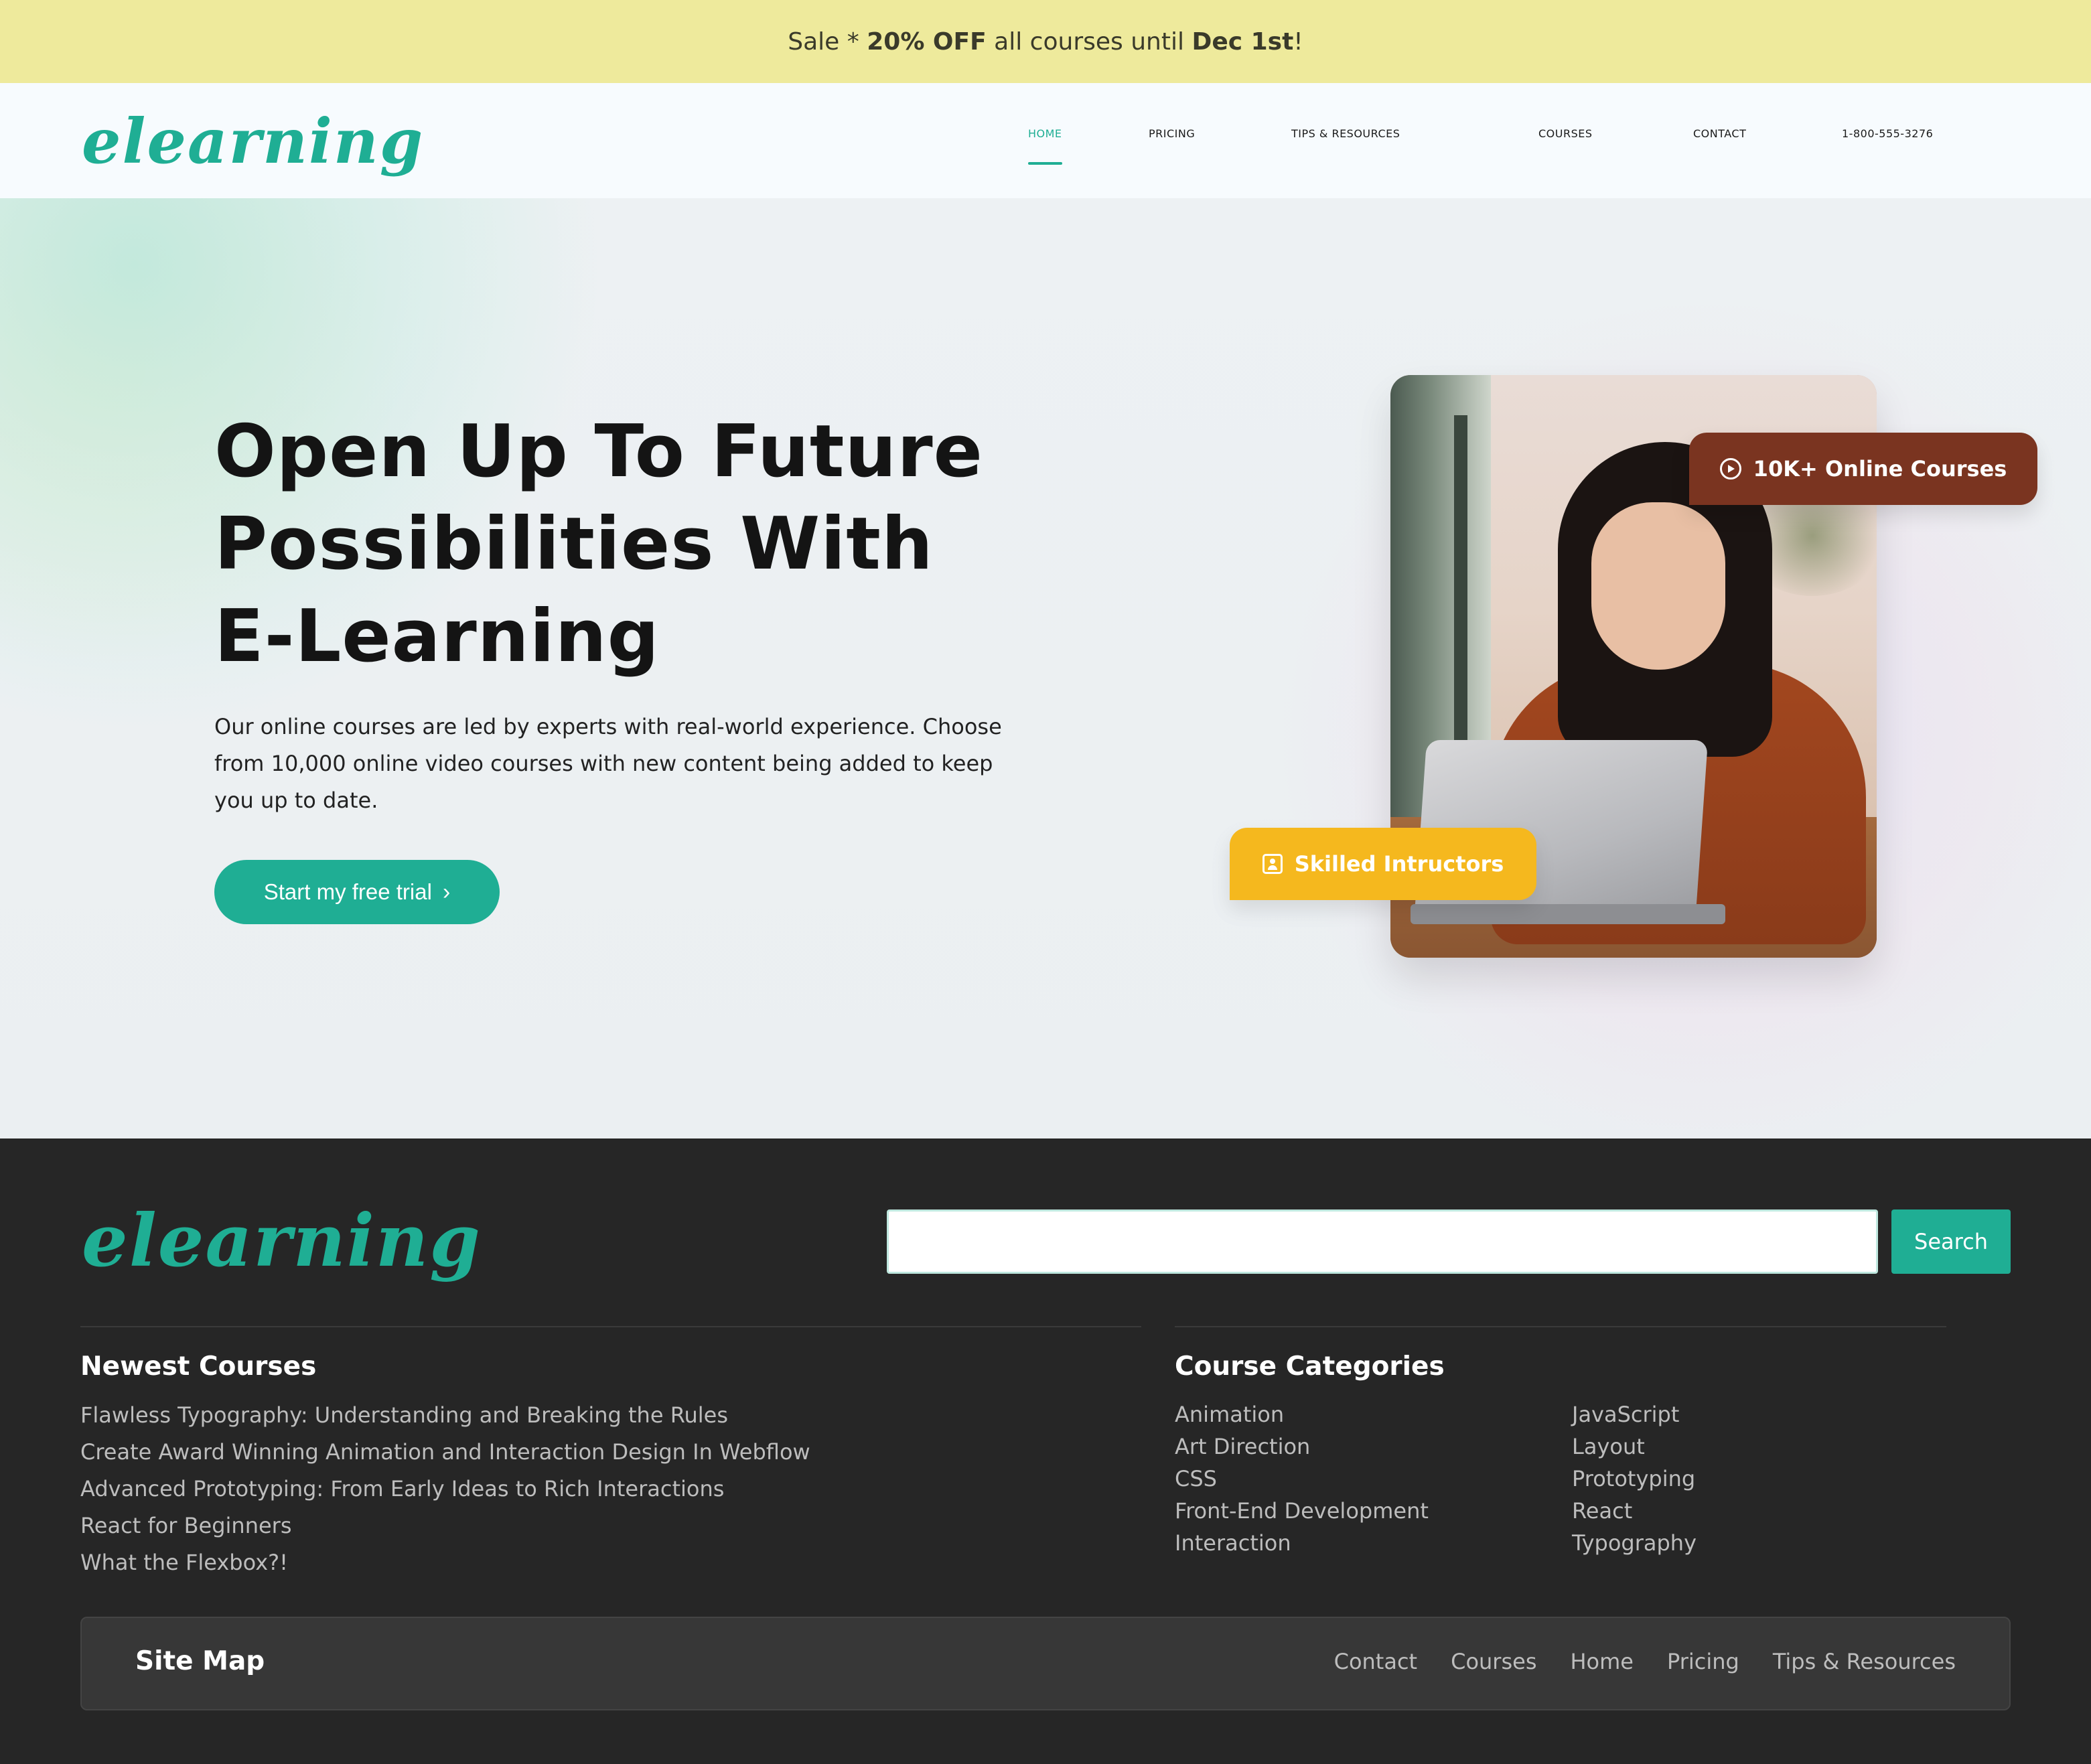 The width and height of the screenshot is (2091, 1764). Describe the element at coordinates (1493, 1662) in the screenshot. I see `sitemap-link-courses: Courses` at that location.